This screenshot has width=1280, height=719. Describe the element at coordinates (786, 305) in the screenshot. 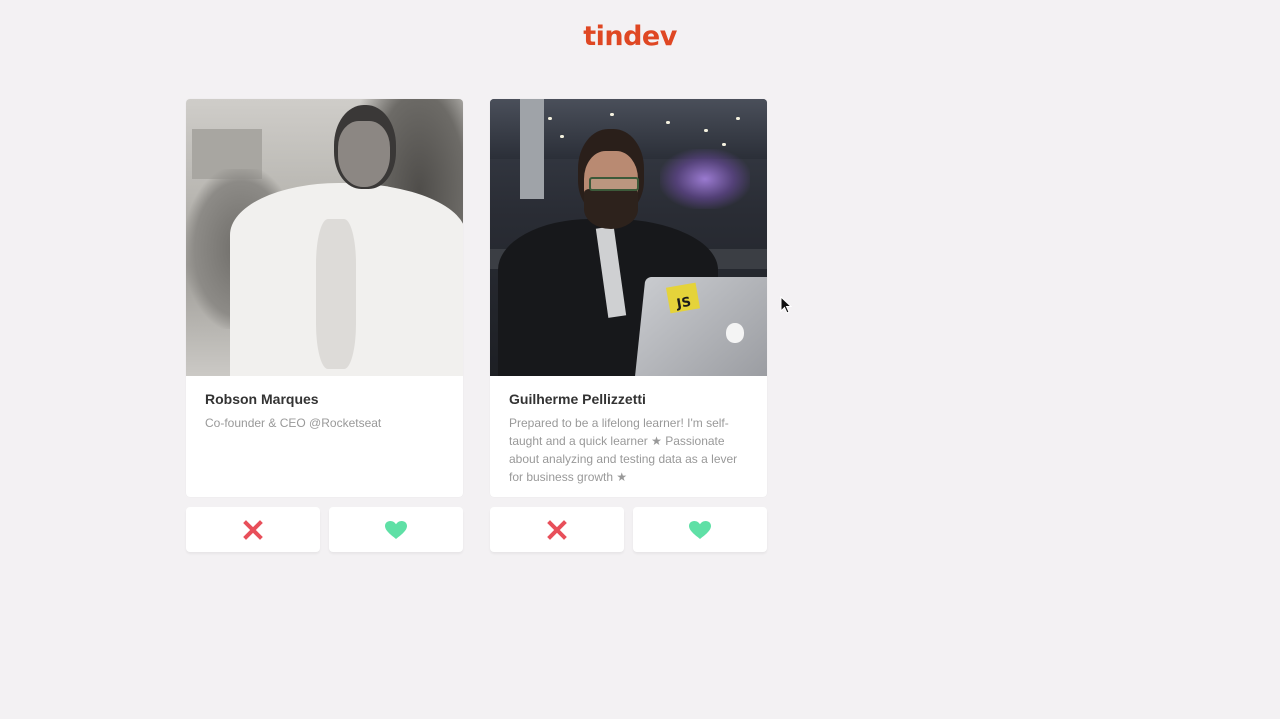

I see `mouse-cursor-icon` at that location.